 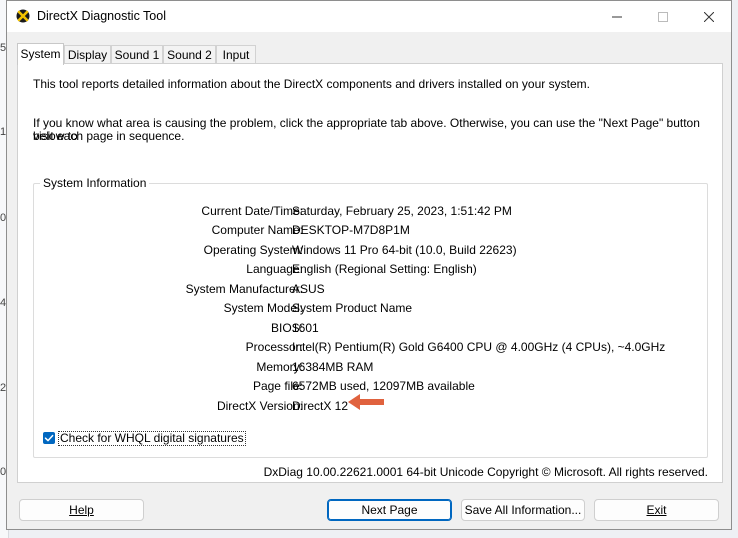 What do you see at coordinates (152, 438) in the screenshot?
I see `whql-checkbox-label: Check for WHQL digital signatures` at bounding box center [152, 438].